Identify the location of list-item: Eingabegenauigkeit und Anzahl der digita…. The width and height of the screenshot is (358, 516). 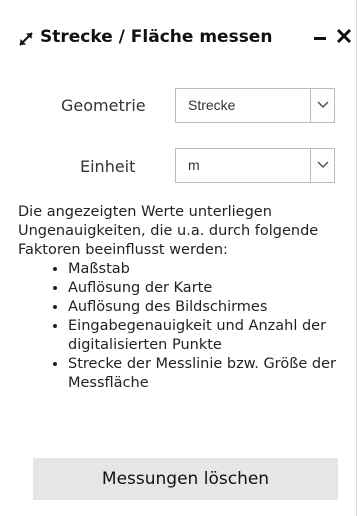
(208, 336).